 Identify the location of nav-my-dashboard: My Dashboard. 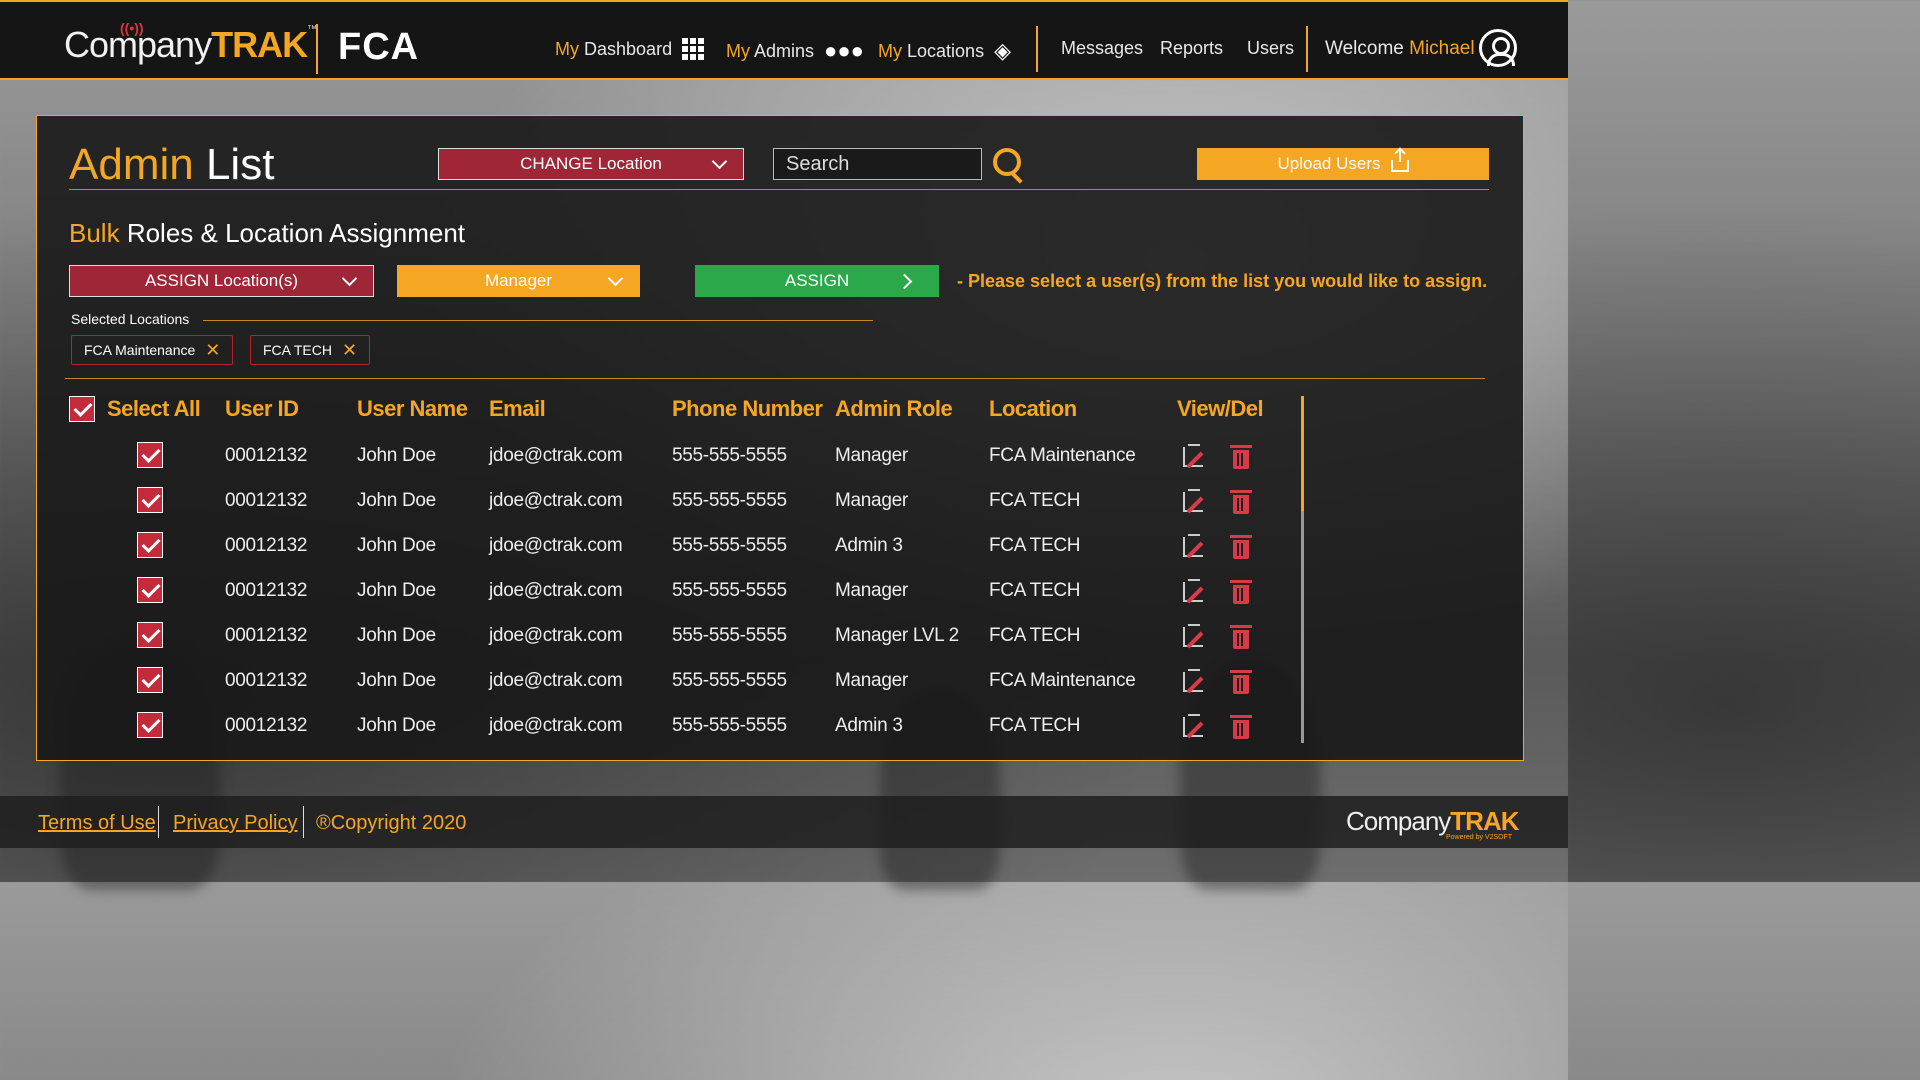
(630, 49).